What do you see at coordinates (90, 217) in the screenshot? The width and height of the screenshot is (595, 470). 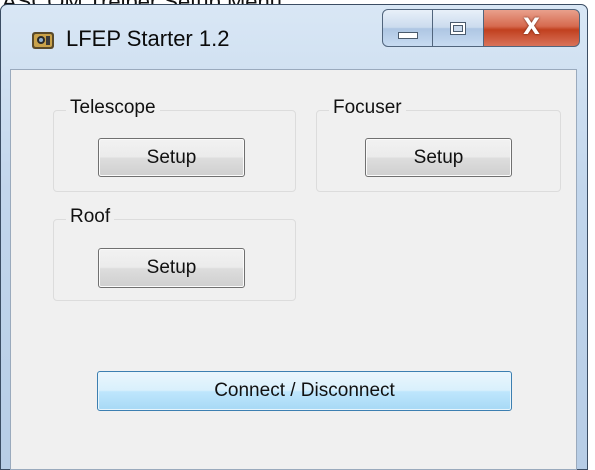 I see `roof-group-label: Roof` at bounding box center [90, 217].